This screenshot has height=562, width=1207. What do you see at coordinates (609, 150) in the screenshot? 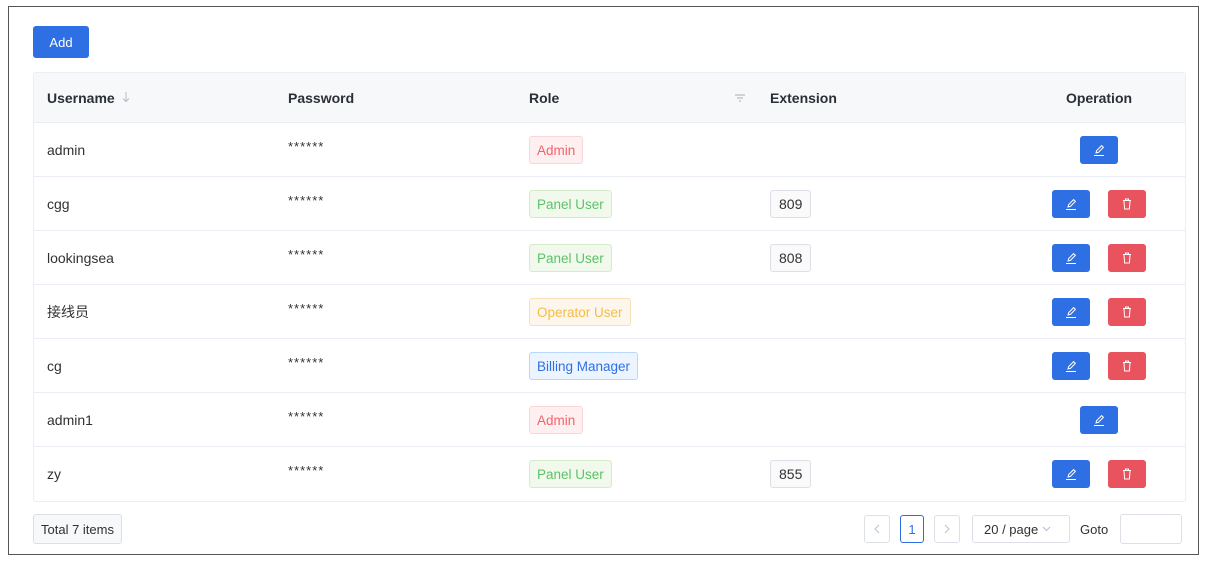
I see `table-row: admin ****** Admin` at bounding box center [609, 150].